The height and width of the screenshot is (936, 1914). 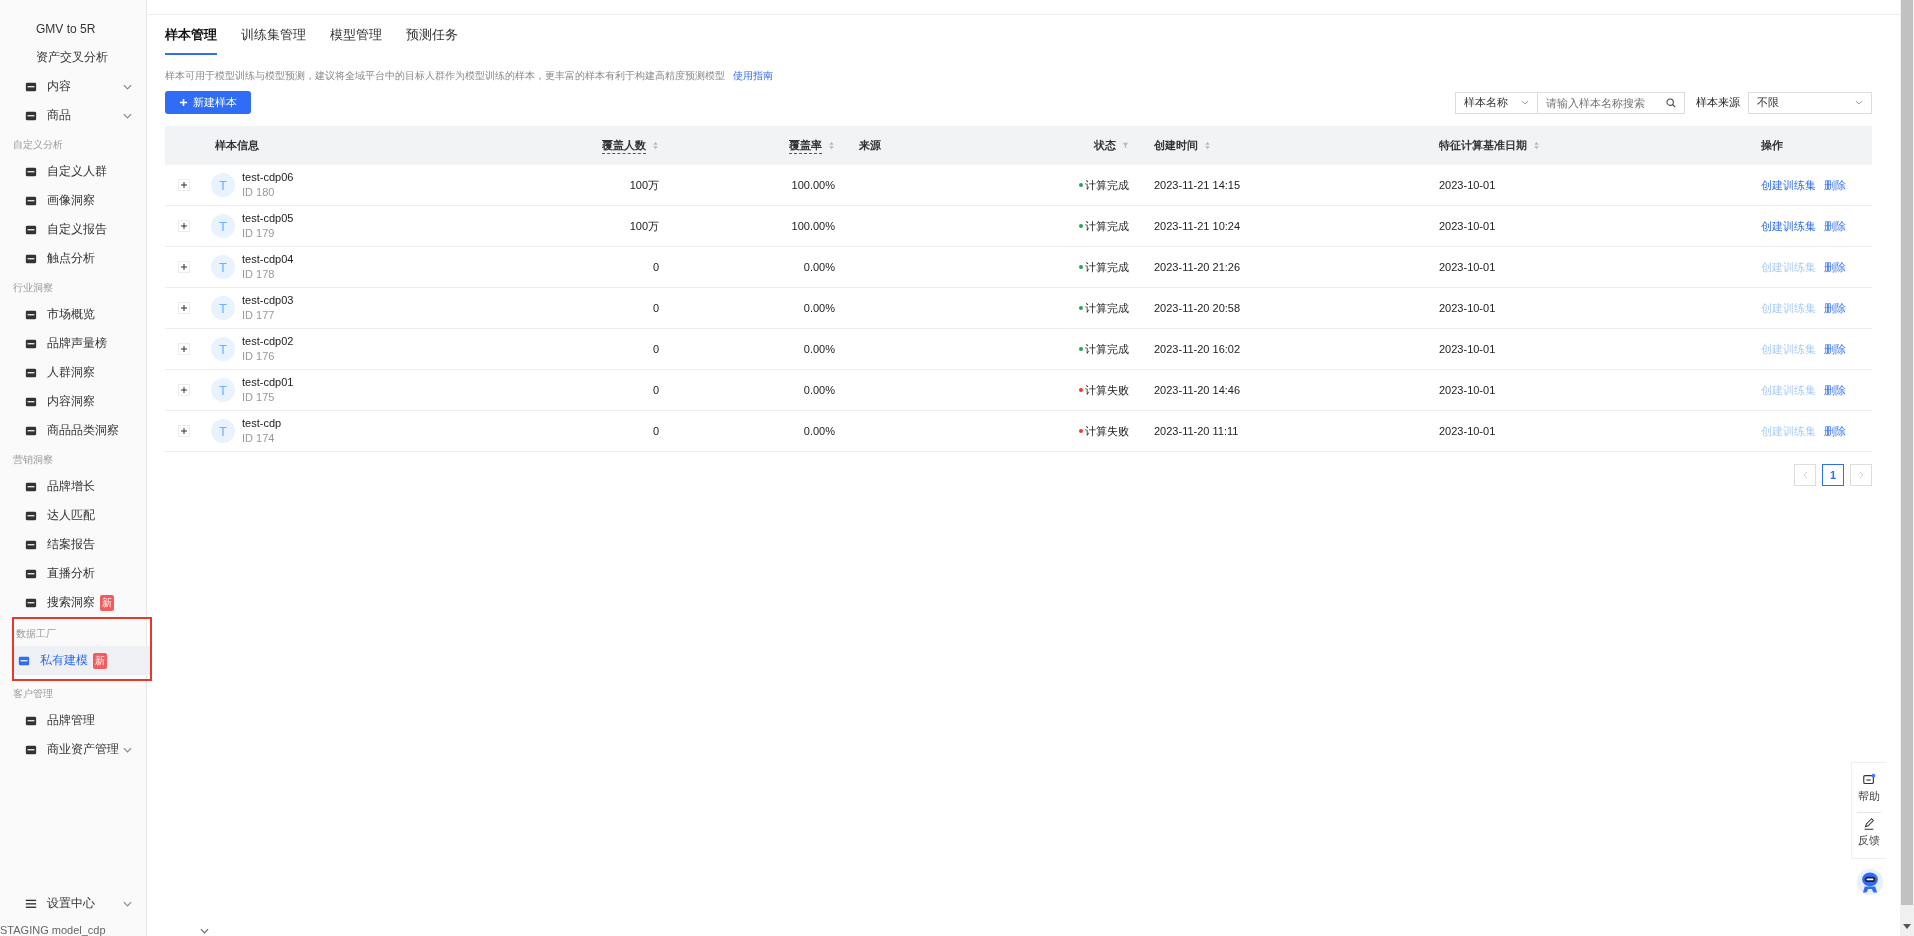 What do you see at coordinates (259, 233) in the screenshot?
I see `sample-id: ID 179` at bounding box center [259, 233].